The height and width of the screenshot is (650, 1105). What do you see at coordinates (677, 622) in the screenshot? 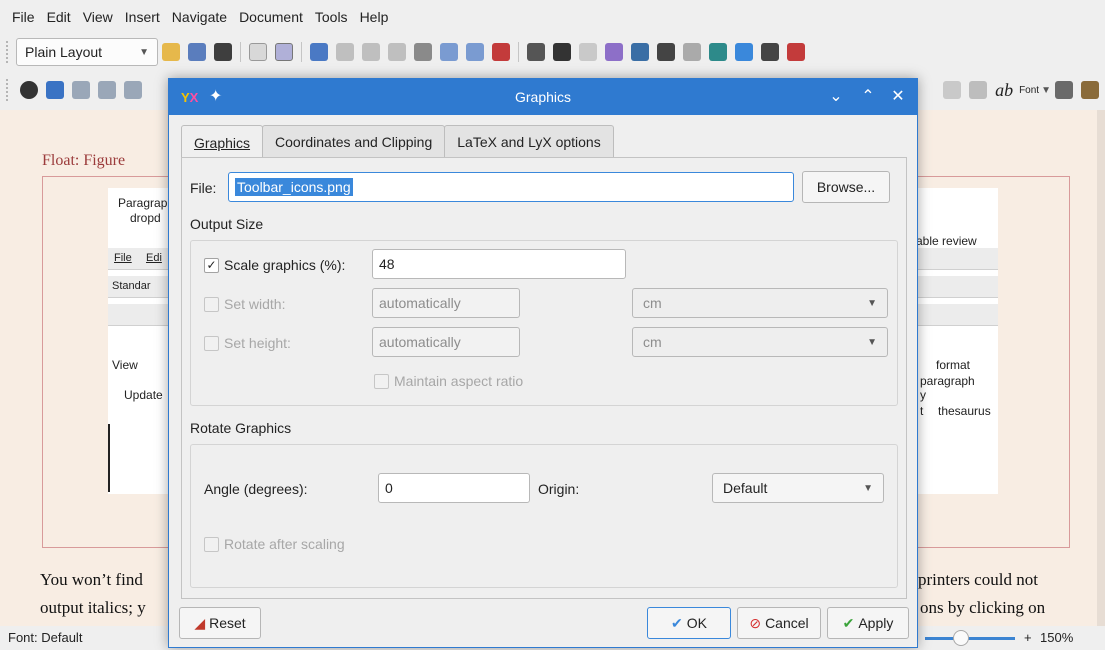
I see `checkmark-icon: ✔` at bounding box center [677, 622].